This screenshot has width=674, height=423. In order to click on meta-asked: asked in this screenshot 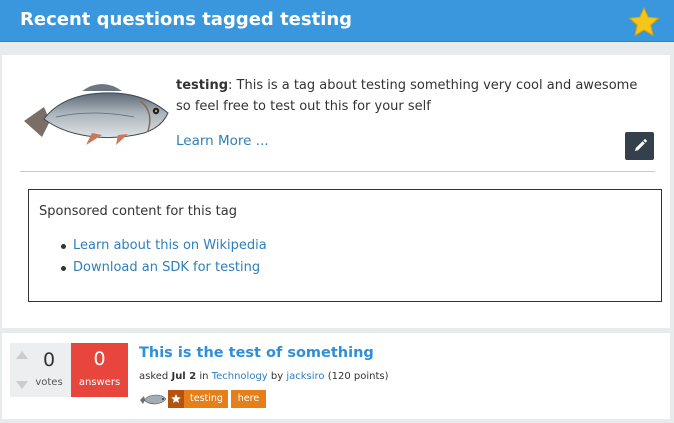, I will do `click(154, 376)`.